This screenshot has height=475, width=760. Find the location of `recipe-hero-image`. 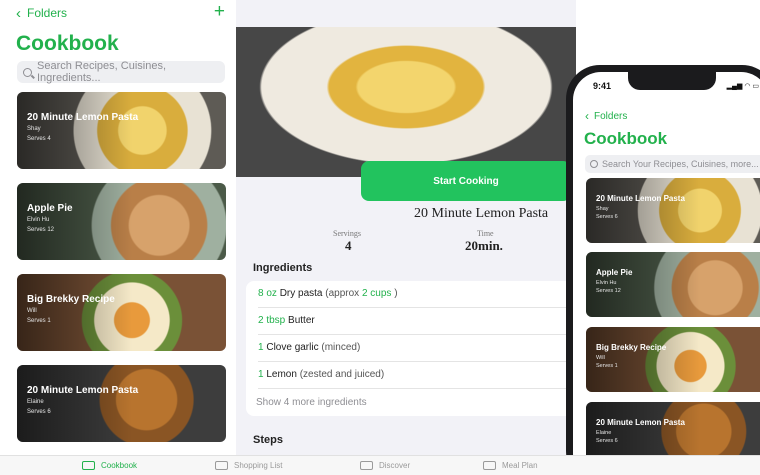

recipe-hero-image is located at coordinates (406, 102).